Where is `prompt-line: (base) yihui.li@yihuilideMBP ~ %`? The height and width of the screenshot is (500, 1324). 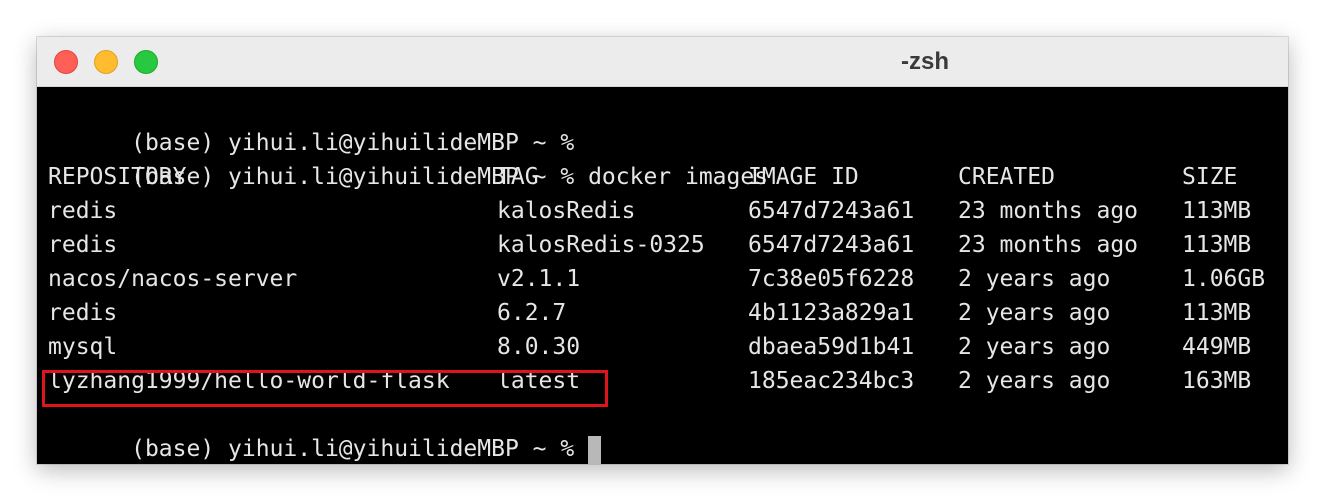 prompt-line: (base) yihui.li@yihuilideMBP ~ % is located at coordinates (311, 124).